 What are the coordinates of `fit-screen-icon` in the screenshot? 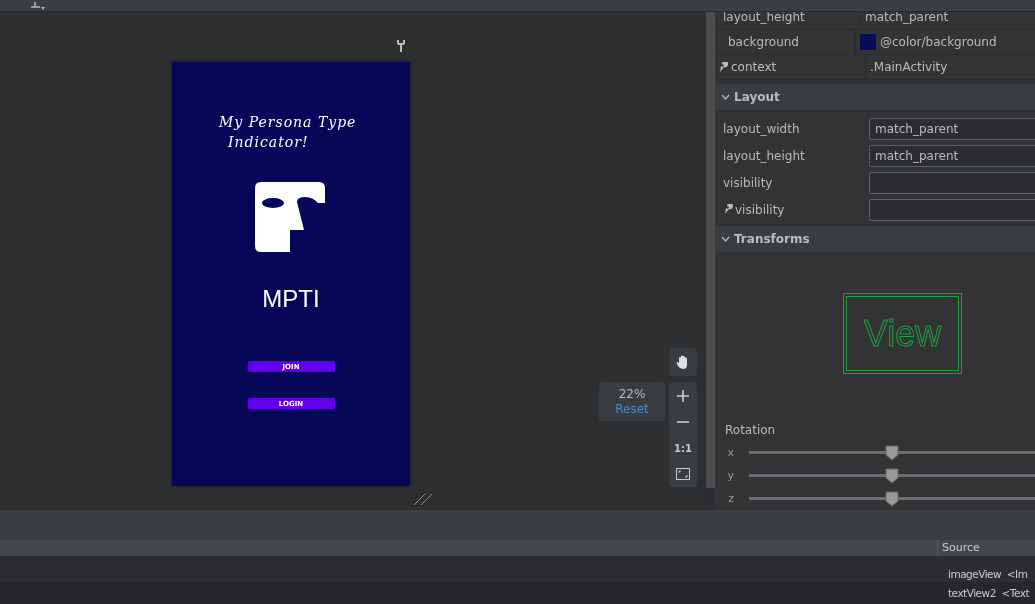 It's located at (683, 474).